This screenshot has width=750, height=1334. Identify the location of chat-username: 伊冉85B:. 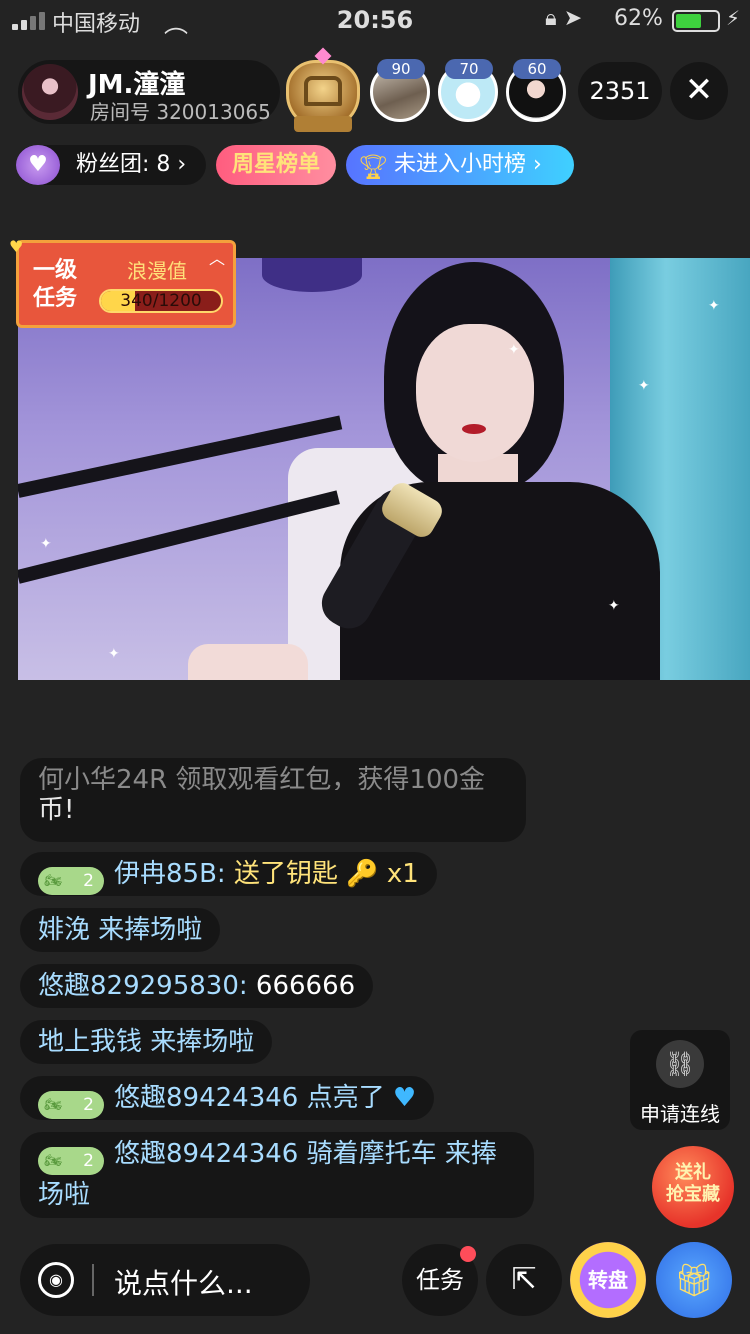
(170, 874).